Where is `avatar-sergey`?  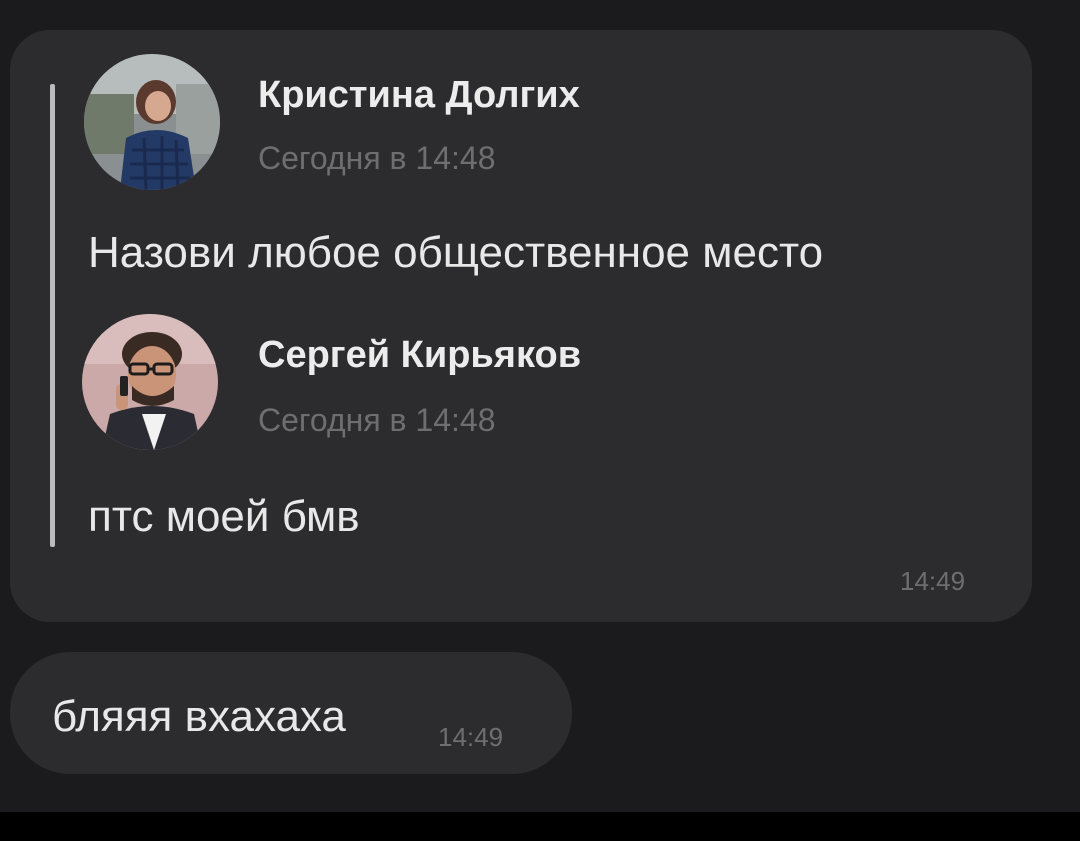
avatar-sergey is located at coordinates (150, 382).